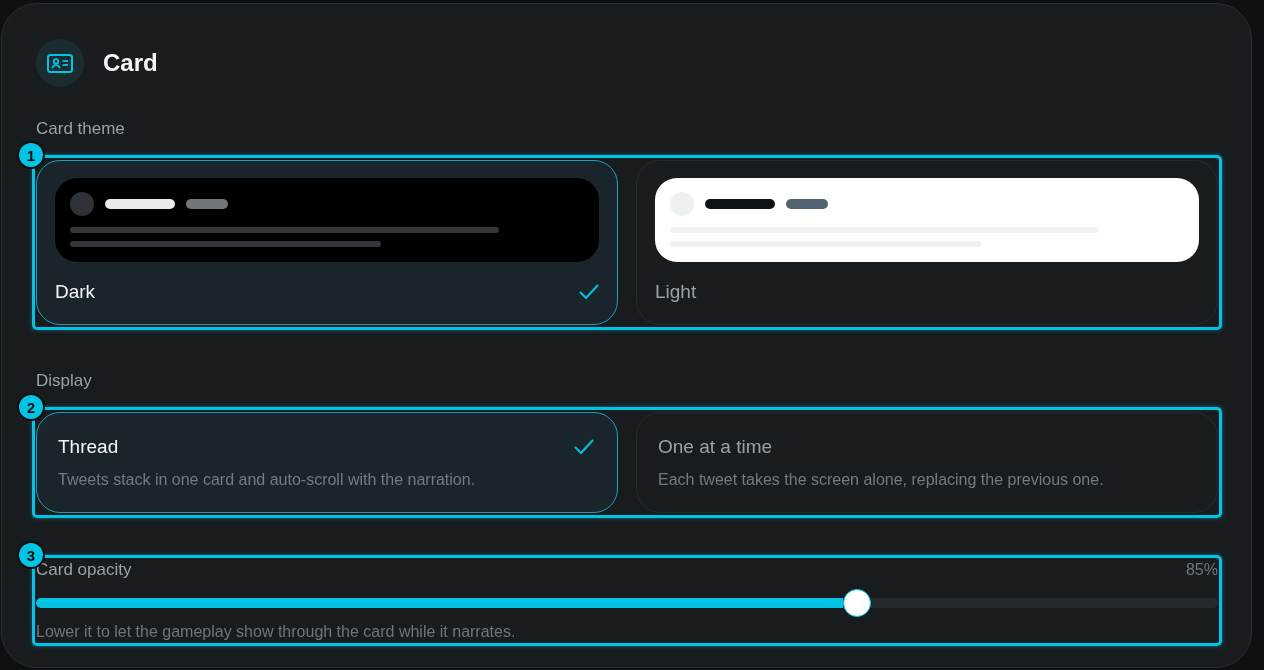  I want to click on option-title: Thread, so click(88, 447).